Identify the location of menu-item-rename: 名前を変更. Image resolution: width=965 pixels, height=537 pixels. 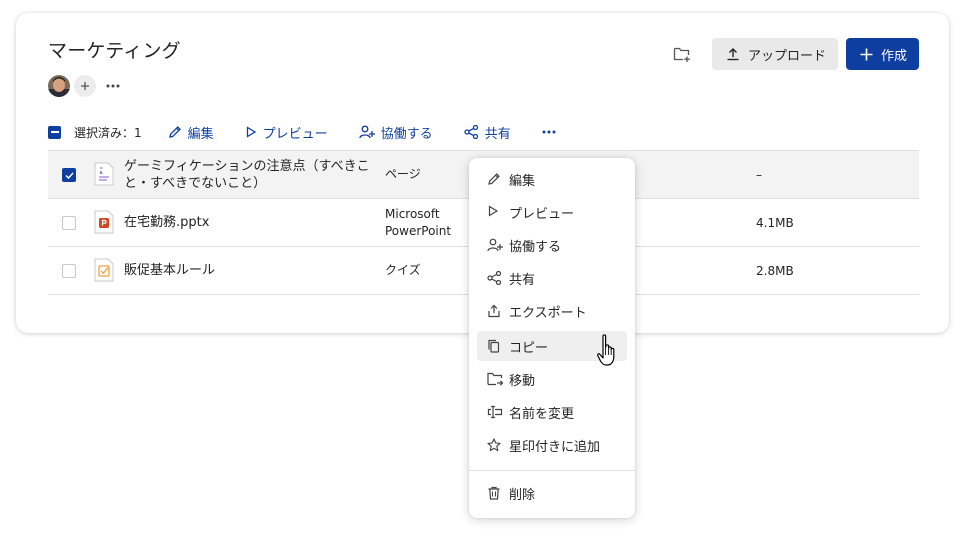
(552, 412).